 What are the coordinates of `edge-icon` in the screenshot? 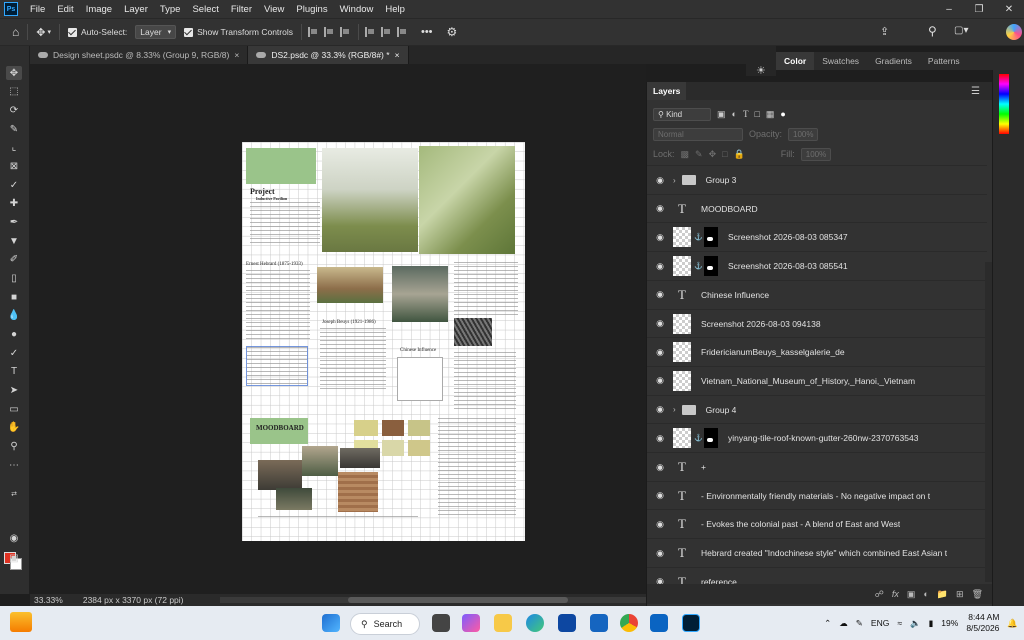 It's located at (535, 623).